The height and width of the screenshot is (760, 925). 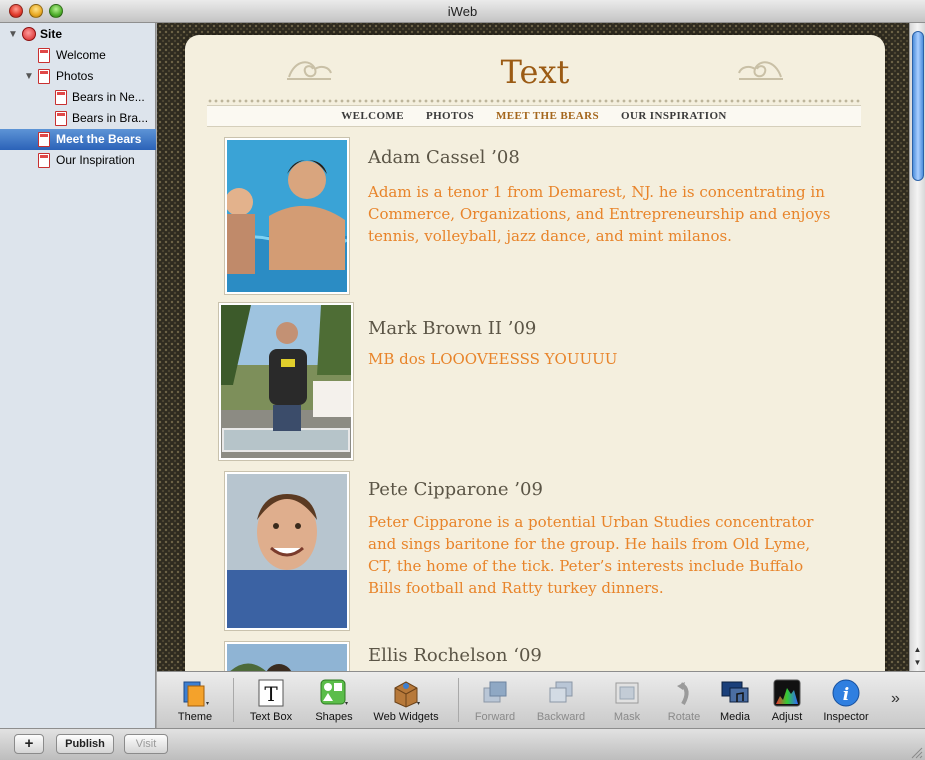 I want to click on theme-icon, so click(x=196, y=694).